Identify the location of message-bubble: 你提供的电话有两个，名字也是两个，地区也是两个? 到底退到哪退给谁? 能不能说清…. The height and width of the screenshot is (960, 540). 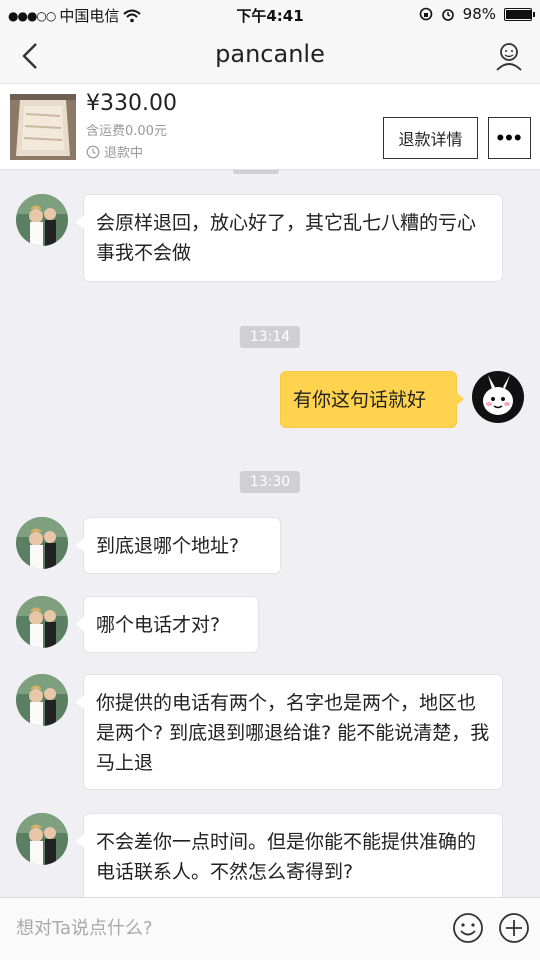
(289, 732).